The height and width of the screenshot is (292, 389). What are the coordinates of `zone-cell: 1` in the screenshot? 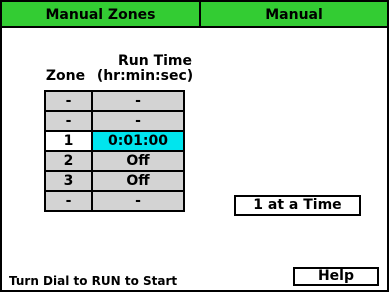 It's located at (68, 141).